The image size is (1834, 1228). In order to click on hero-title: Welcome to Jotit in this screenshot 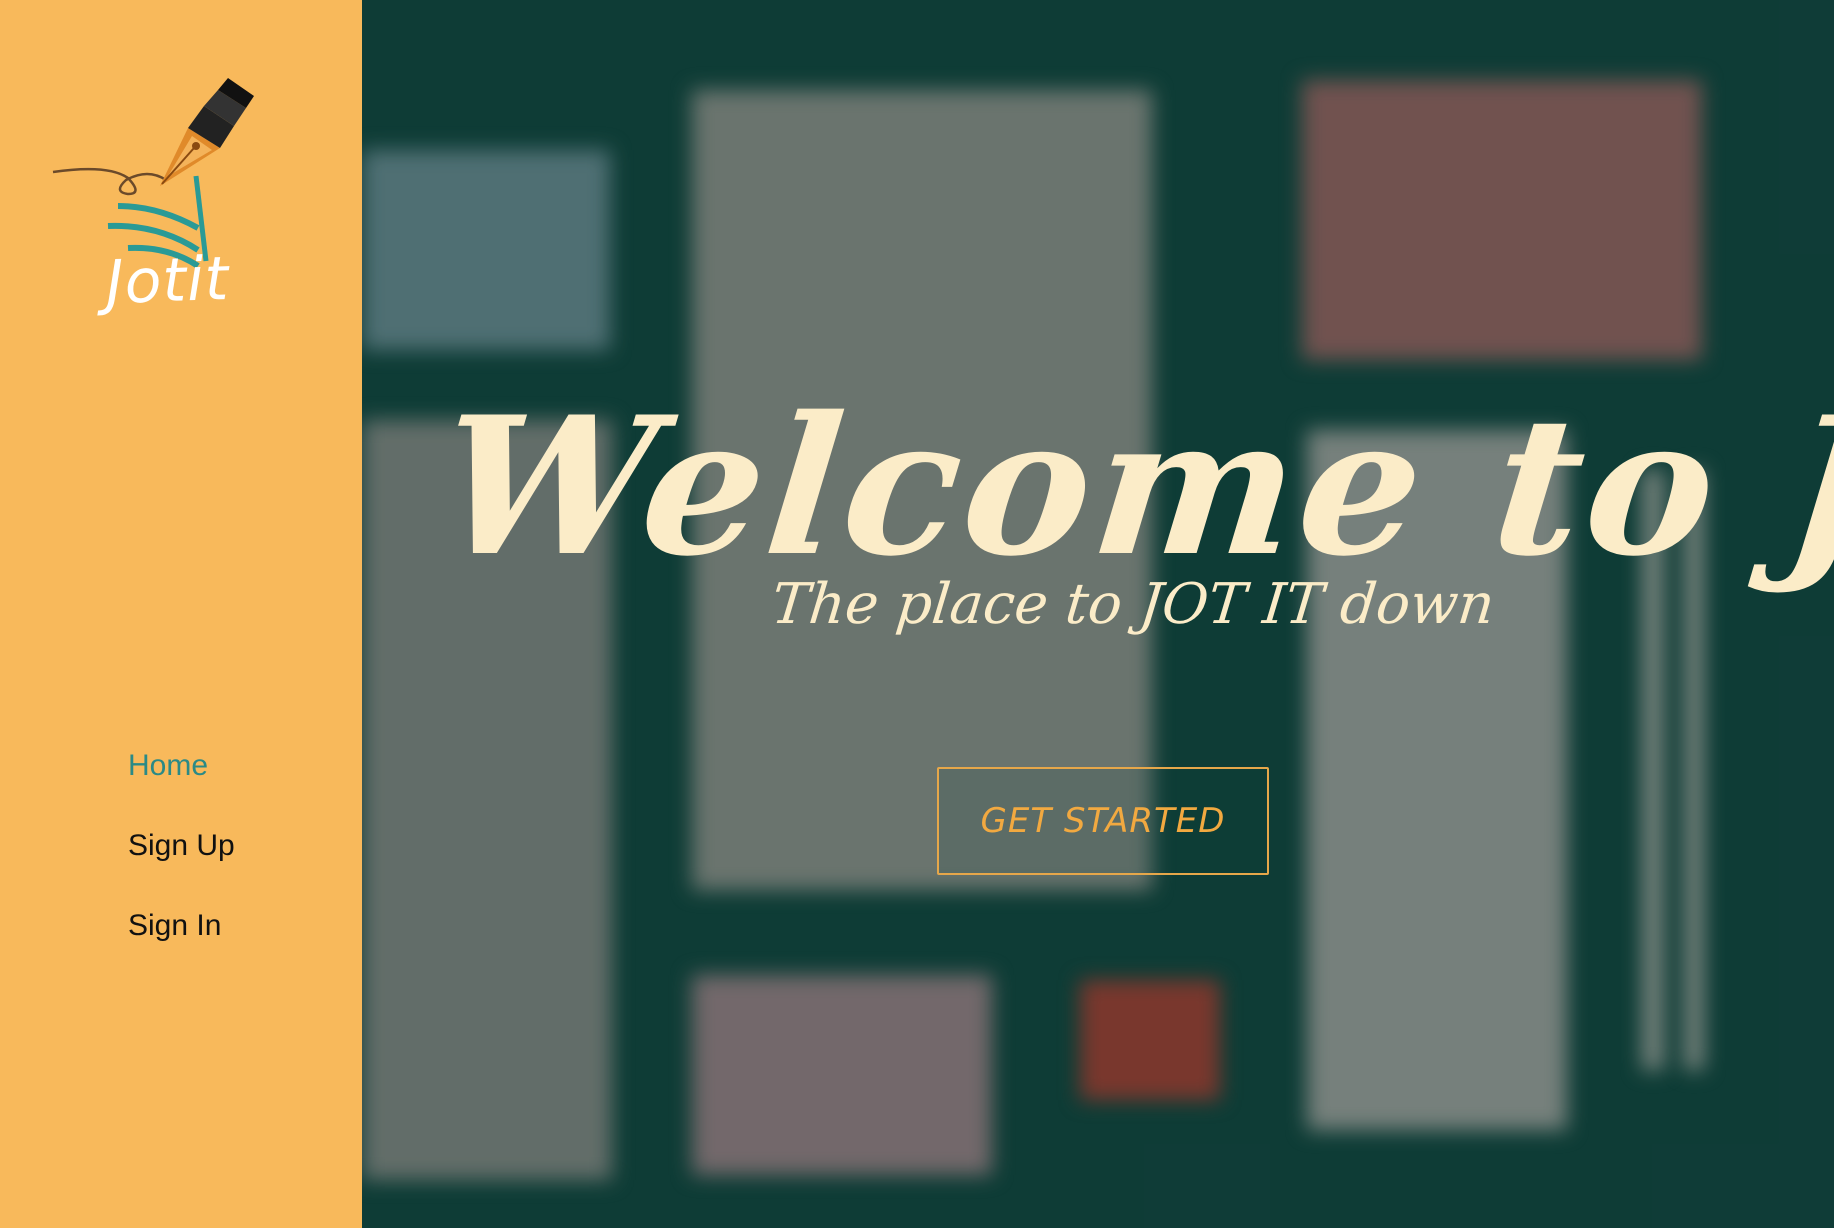, I will do `click(1132, 487)`.